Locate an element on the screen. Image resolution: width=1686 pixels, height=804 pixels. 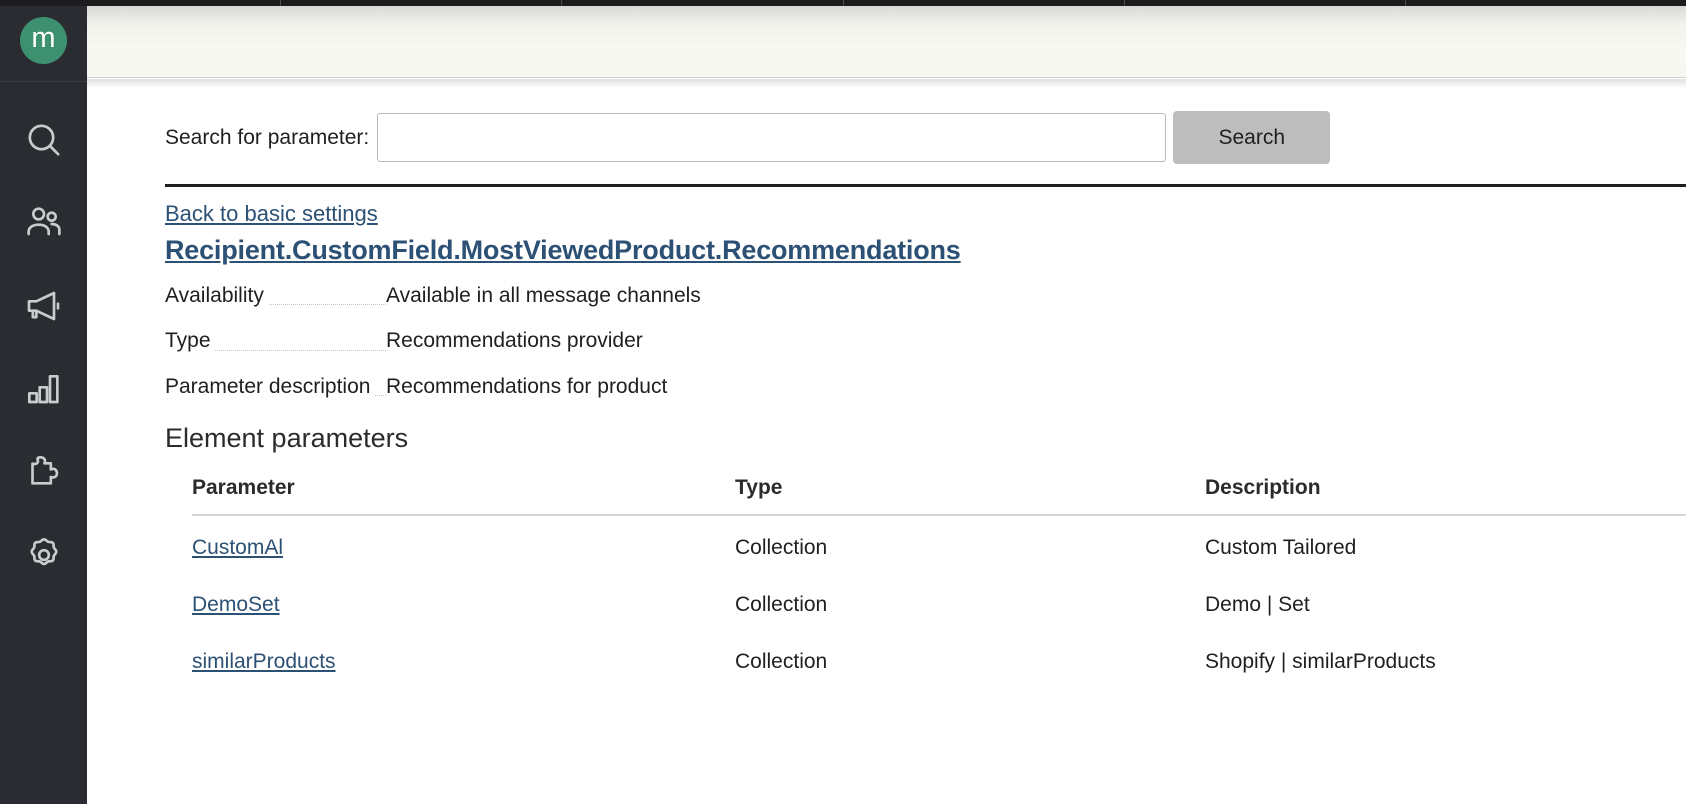
sidebar-nav: m is located at coordinates (43, 402).